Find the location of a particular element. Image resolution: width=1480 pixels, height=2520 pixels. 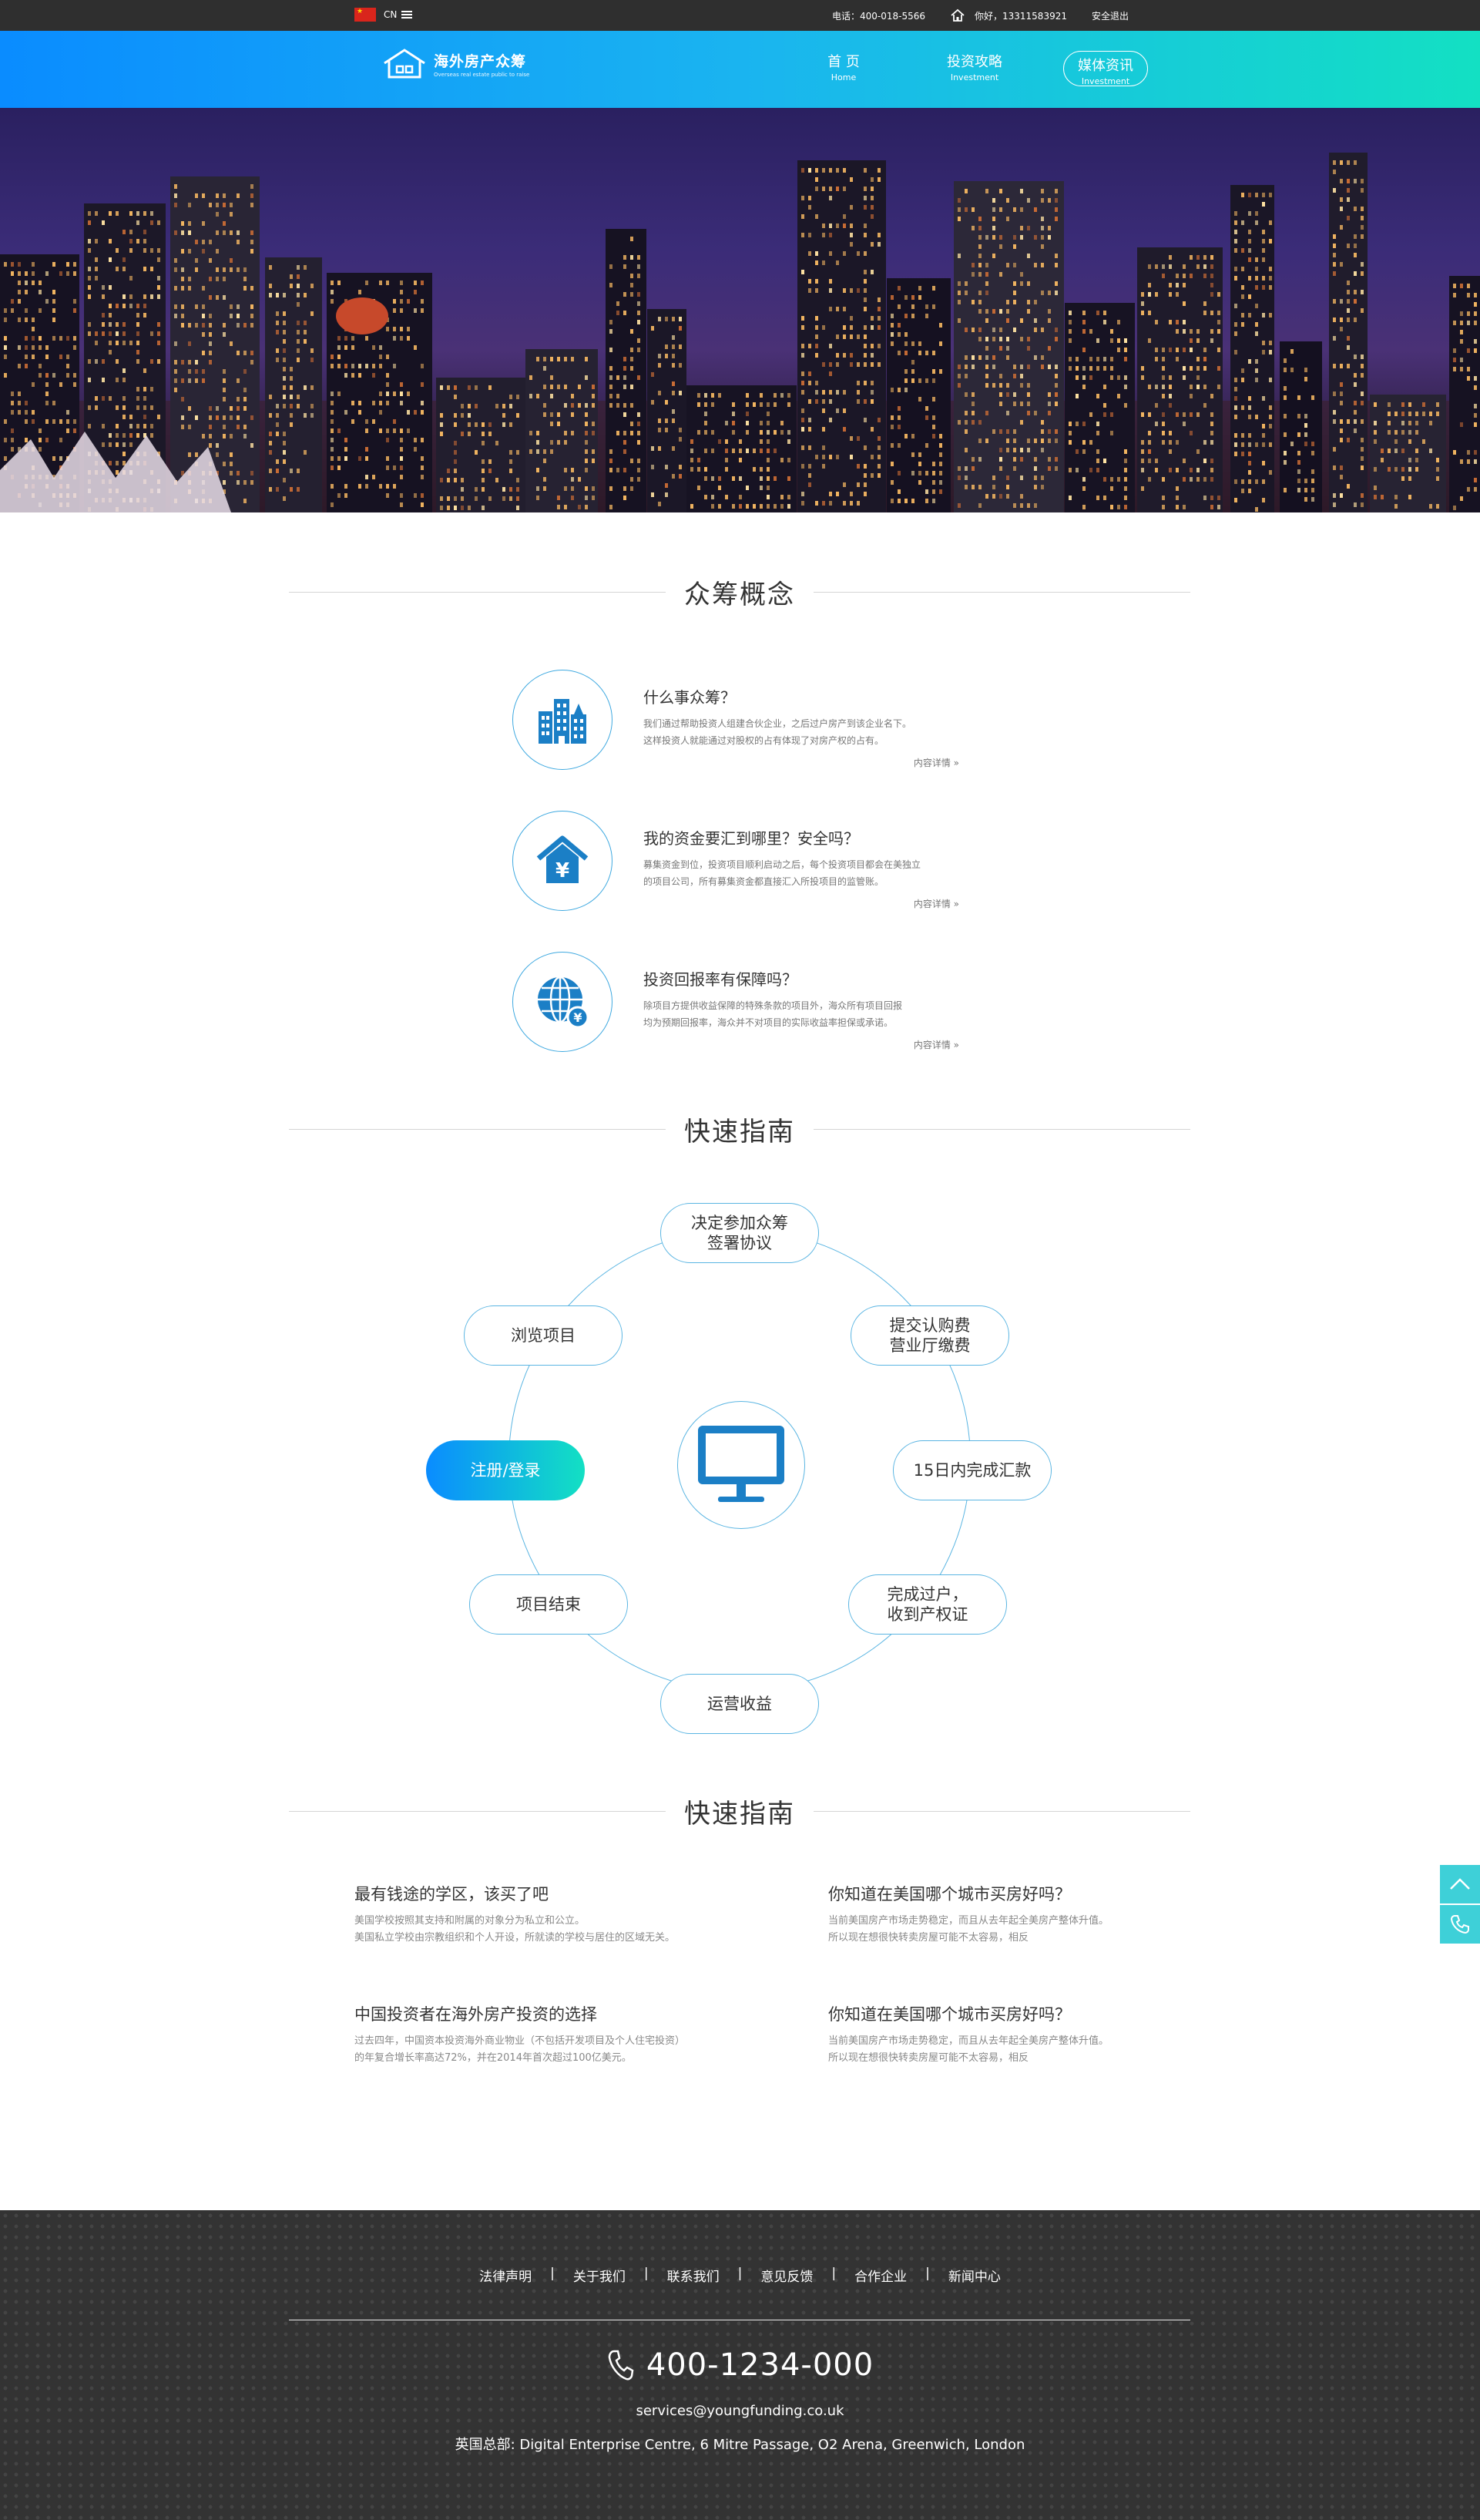

step-operation-income: 运营收益 is located at coordinates (739, 1704).